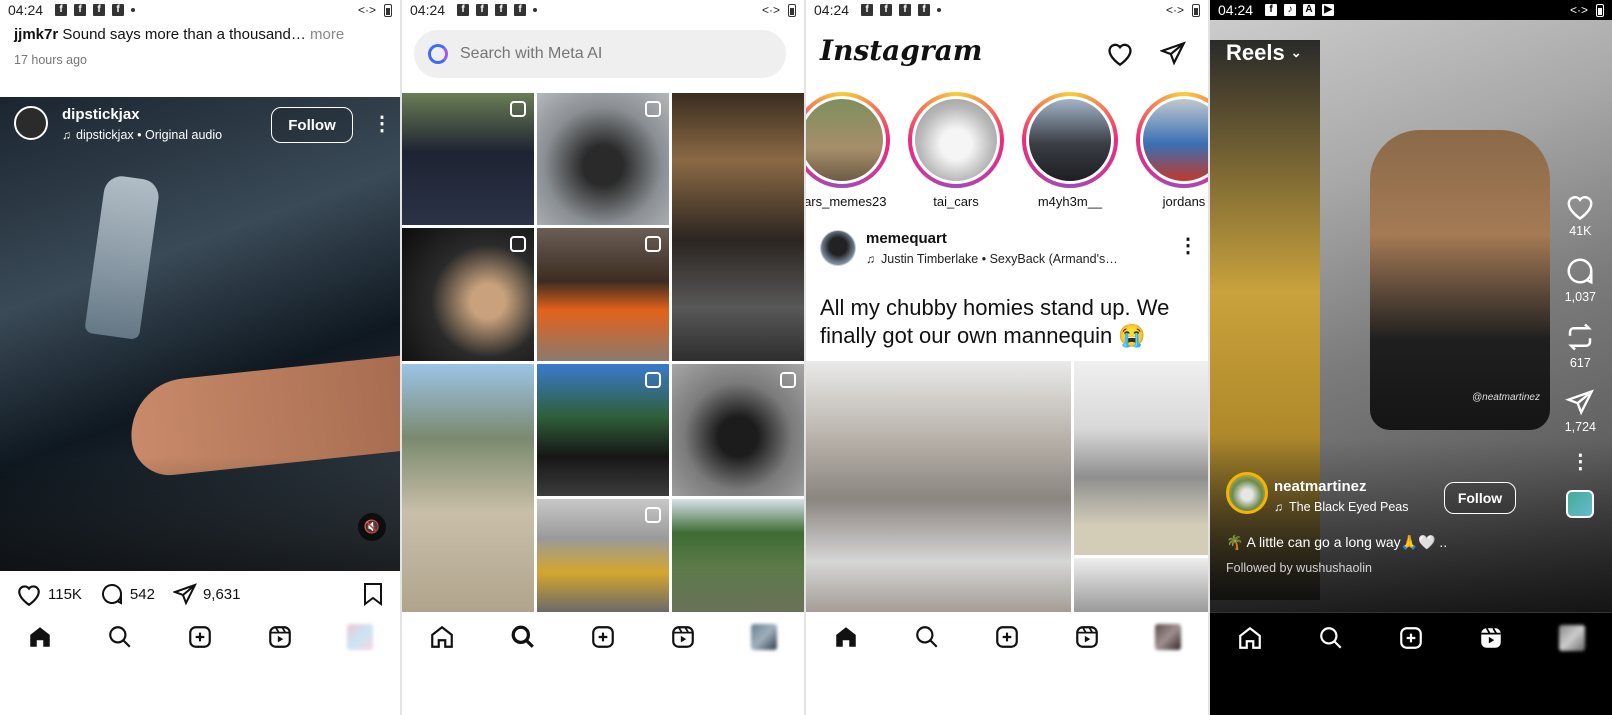 The width and height of the screenshot is (1612, 715). I want to click on direct-messages-icon, so click(1173, 53).